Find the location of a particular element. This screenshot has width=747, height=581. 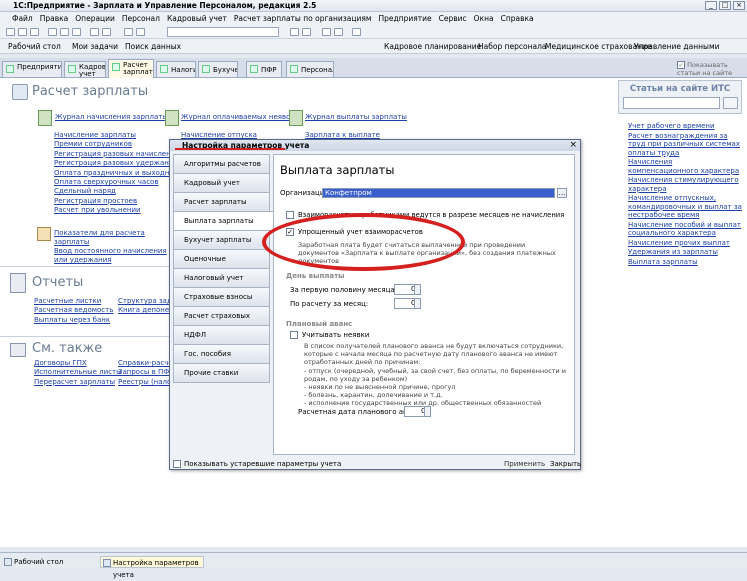

cut-icon is located at coordinates (52, 32).